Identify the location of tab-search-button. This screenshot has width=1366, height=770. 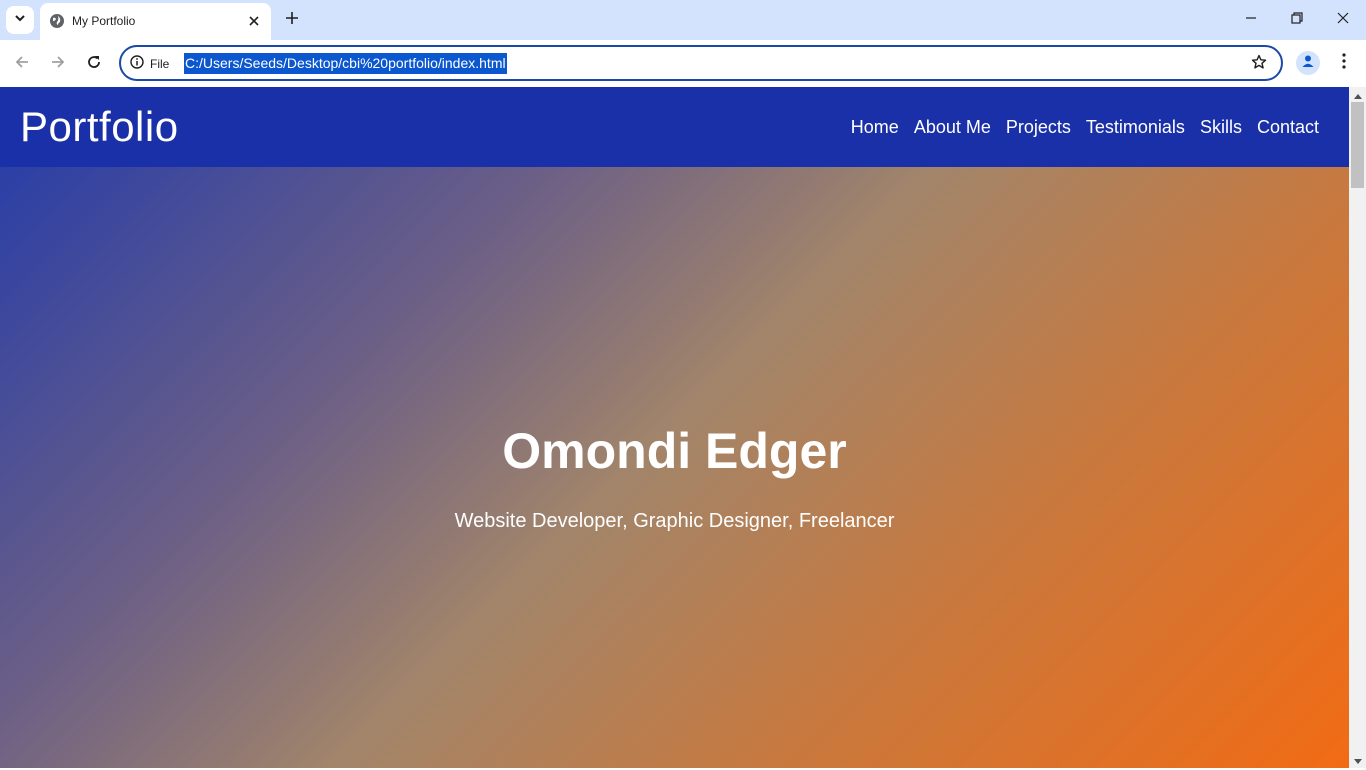
(20, 20).